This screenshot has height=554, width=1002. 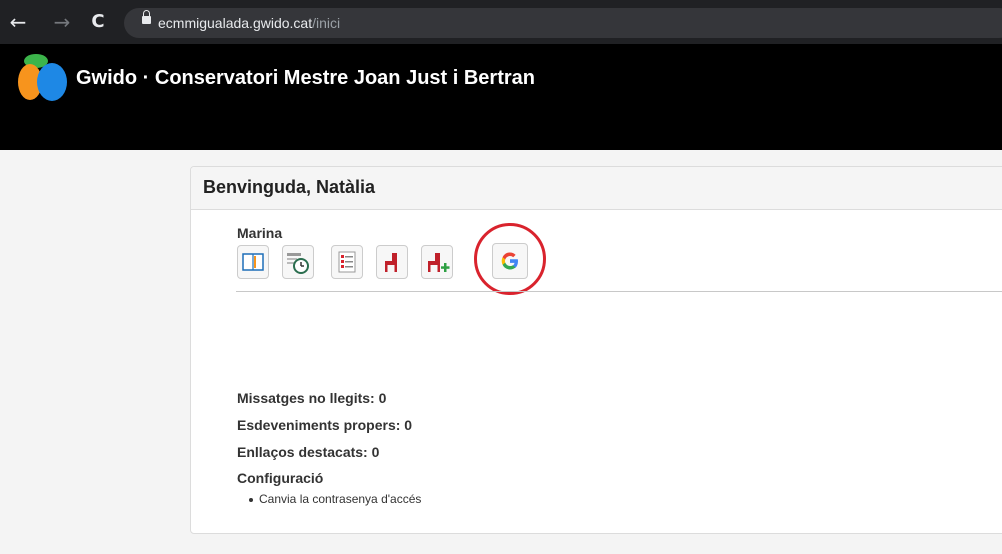 I want to click on panel-header: Benvinguda, Natàlia, so click(x=596, y=188).